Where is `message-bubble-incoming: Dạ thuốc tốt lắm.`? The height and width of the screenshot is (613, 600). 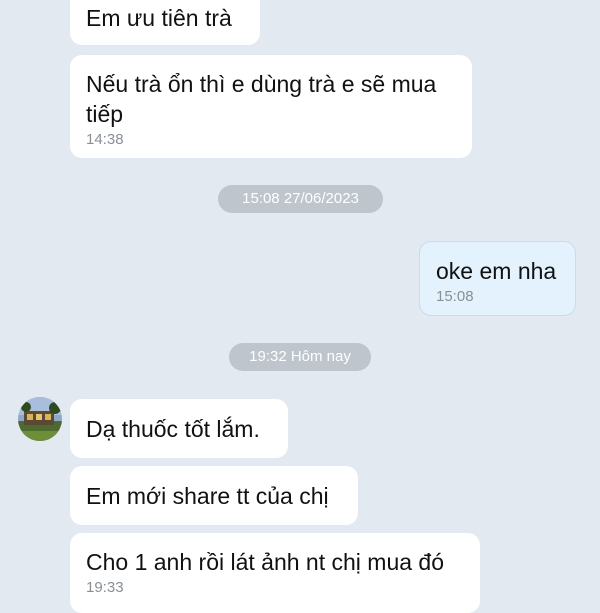
message-bubble-incoming: Dạ thuốc tốt lắm. is located at coordinates (179, 428).